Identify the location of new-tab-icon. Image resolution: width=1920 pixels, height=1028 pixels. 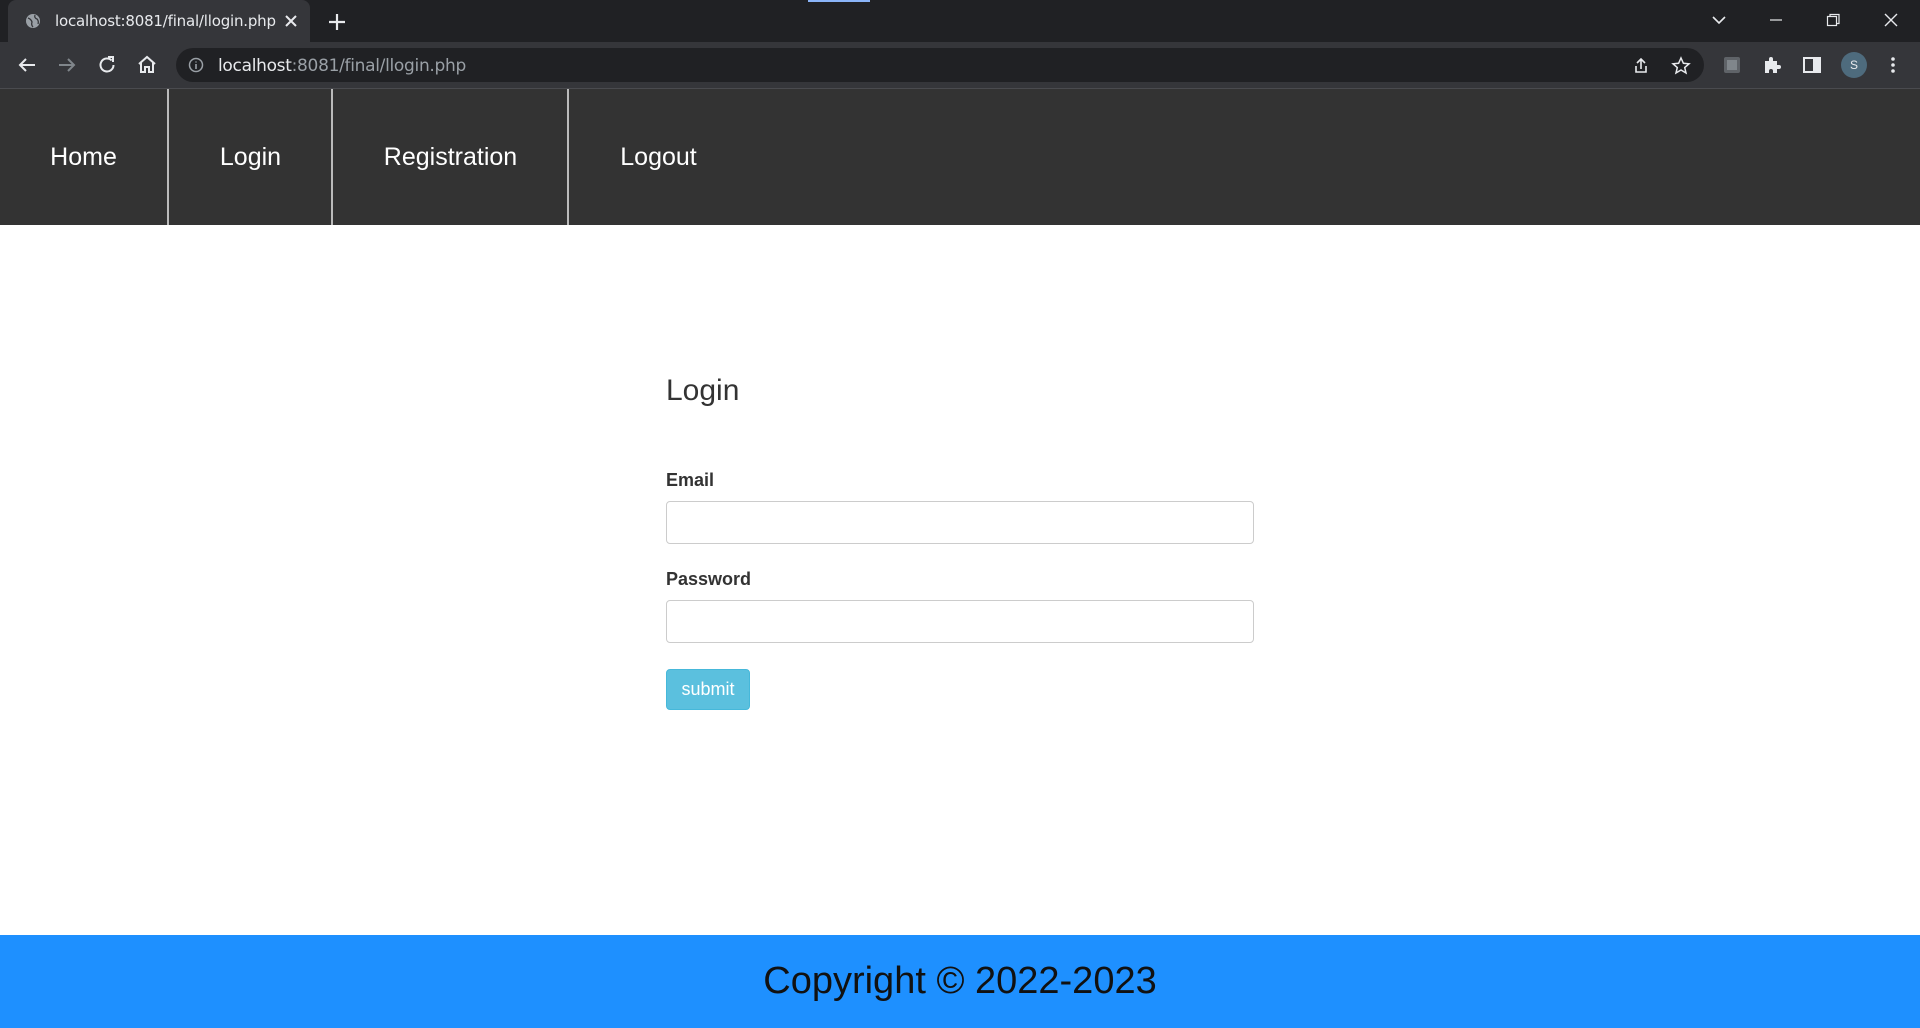
(337, 22).